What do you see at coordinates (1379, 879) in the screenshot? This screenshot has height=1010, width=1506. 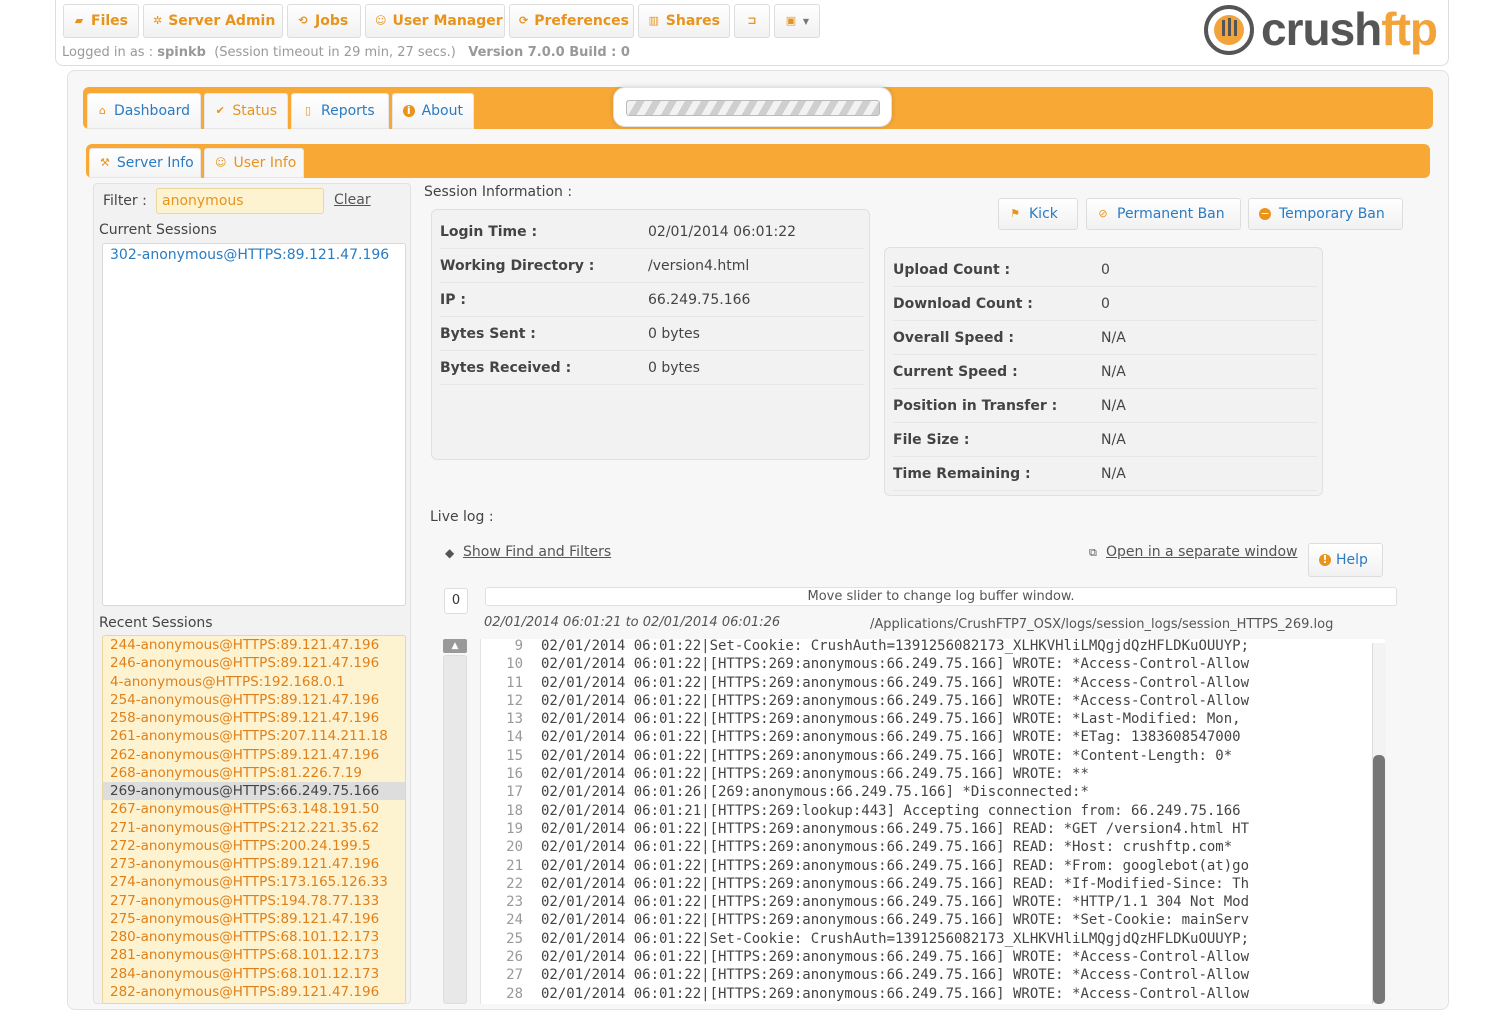 I see `log-scrollbar-thumb` at bounding box center [1379, 879].